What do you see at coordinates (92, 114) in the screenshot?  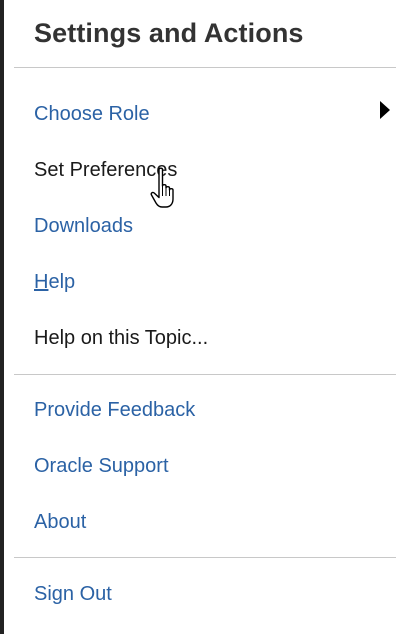 I see `menu-item-choose-role: Choose Role` at bounding box center [92, 114].